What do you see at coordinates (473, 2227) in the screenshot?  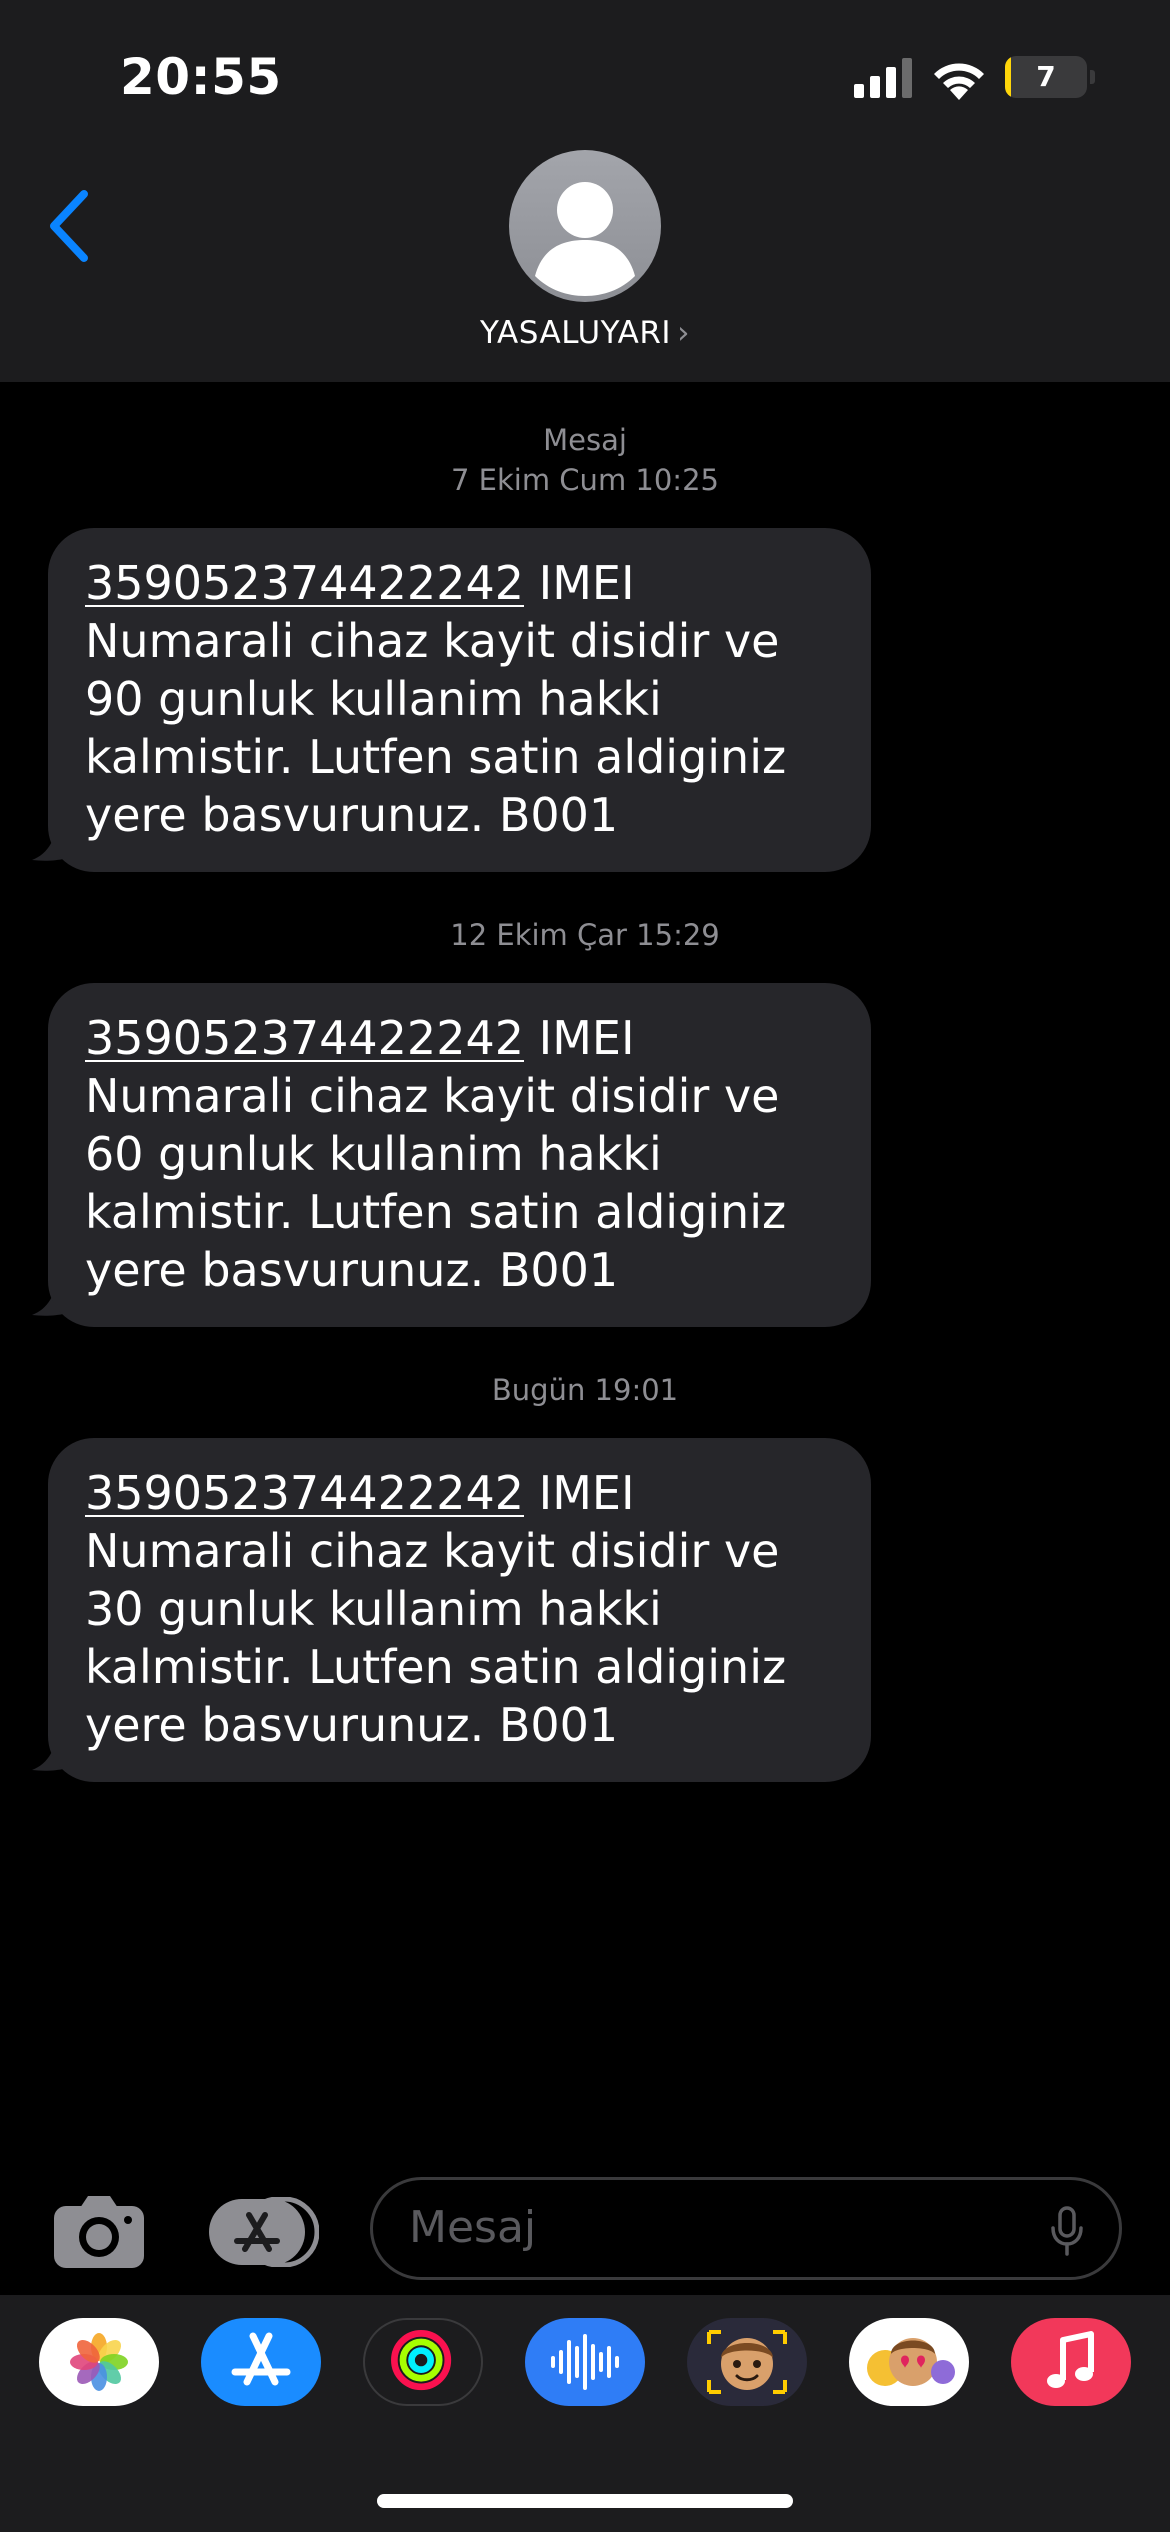 I see `message-input-placeholder: Mesaj` at bounding box center [473, 2227].